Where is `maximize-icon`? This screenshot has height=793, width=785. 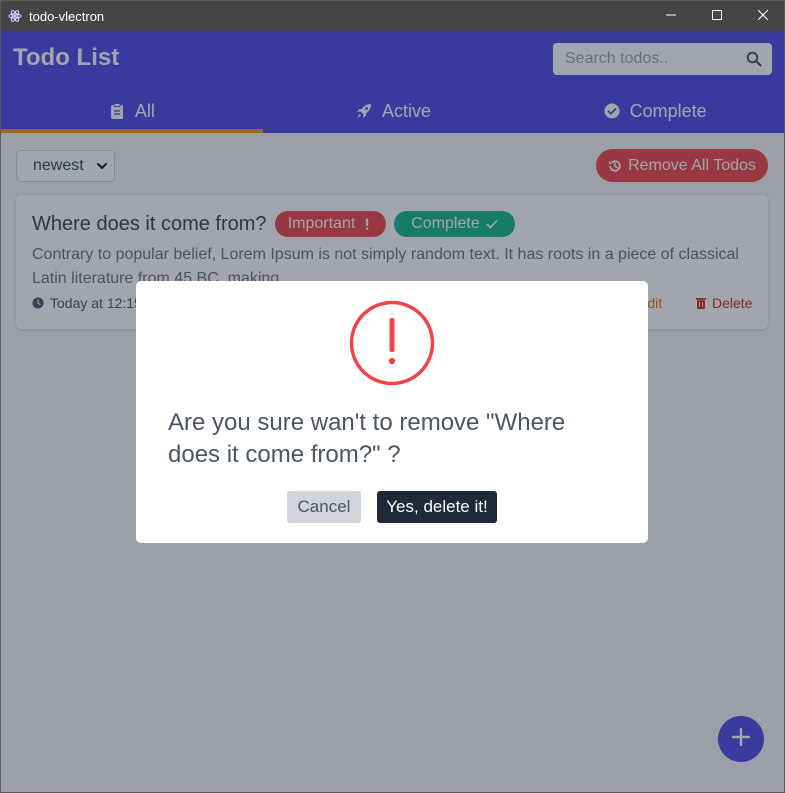
maximize-icon is located at coordinates (717, 16).